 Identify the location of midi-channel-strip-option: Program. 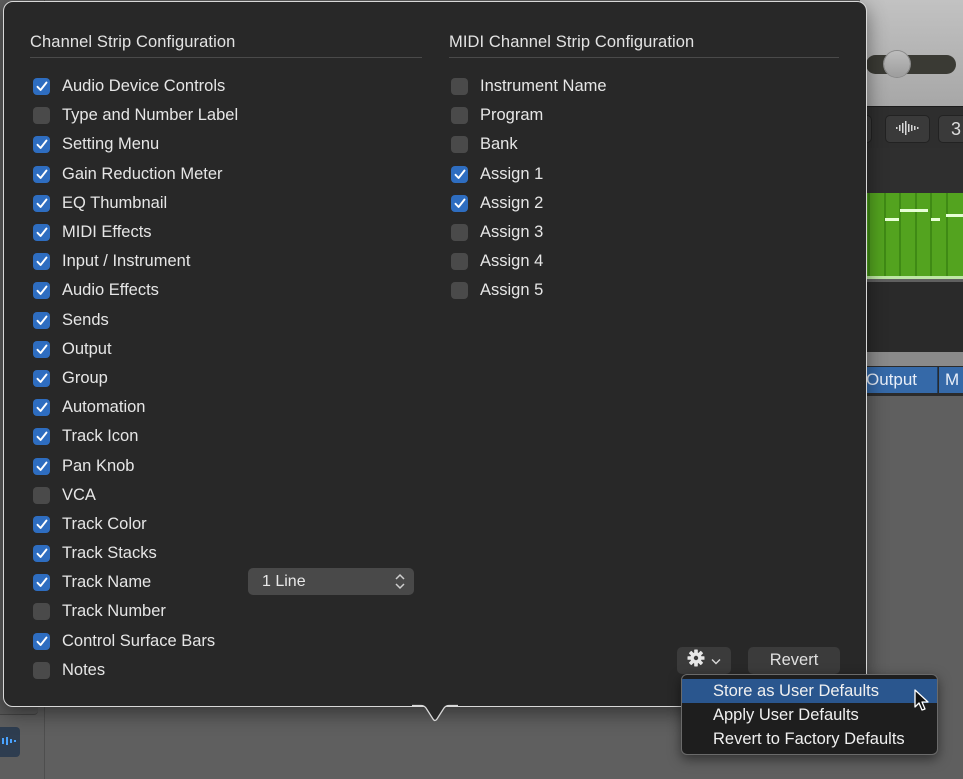
(529, 115).